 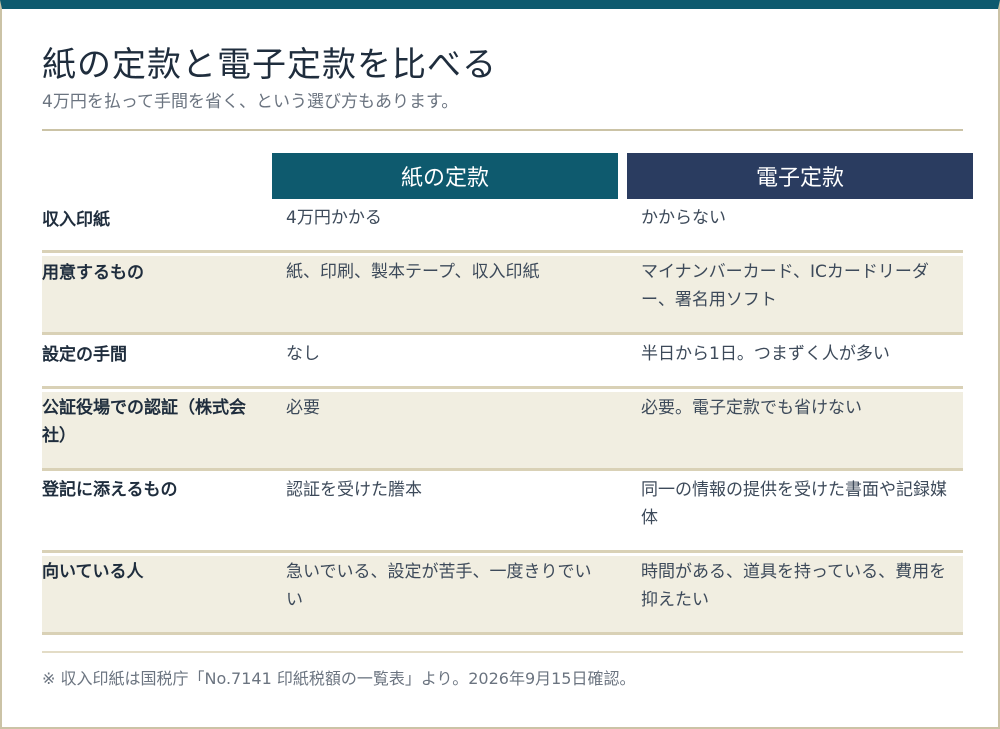 What do you see at coordinates (76, 220) in the screenshot?
I see `row-label: 収入印紙` at bounding box center [76, 220].